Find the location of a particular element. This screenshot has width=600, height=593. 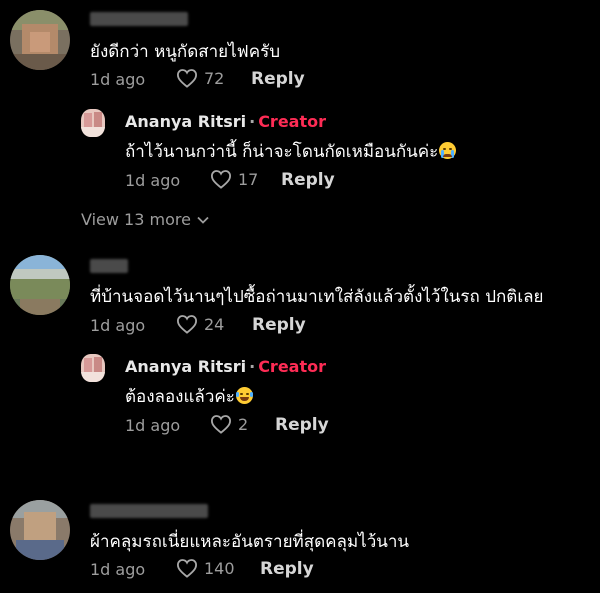

reply-like-button: 2 is located at coordinates (229, 424).